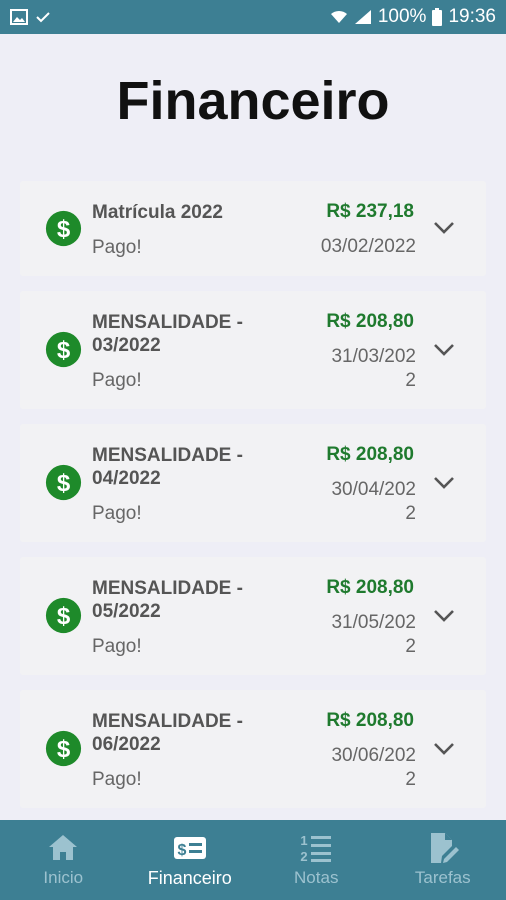 The image size is (506, 900). I want to click on status-bar: 100% 19:36, so click(253, 17).